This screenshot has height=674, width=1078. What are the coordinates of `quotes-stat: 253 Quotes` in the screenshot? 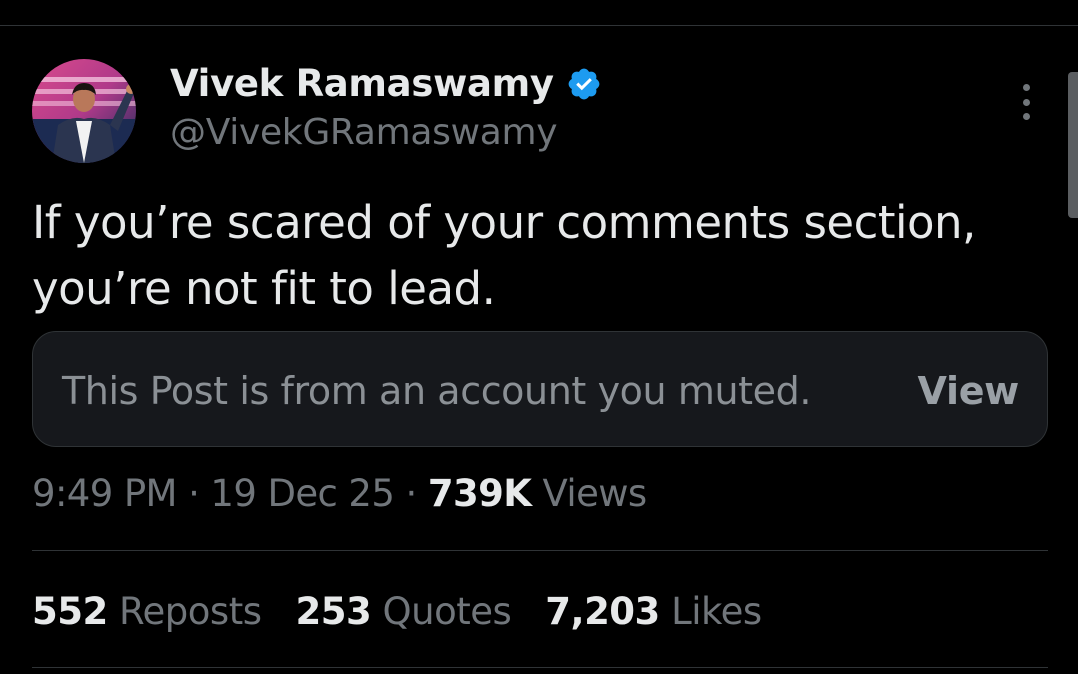 It's located at (404, 611).